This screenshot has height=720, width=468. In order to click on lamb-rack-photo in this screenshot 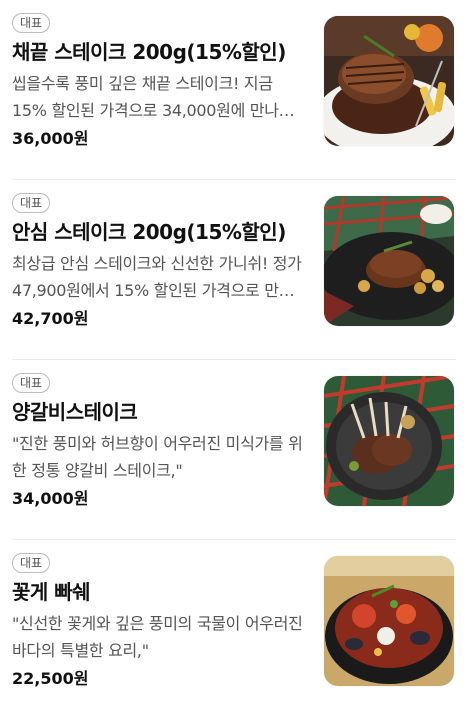, I will do `click(389, 441)`.